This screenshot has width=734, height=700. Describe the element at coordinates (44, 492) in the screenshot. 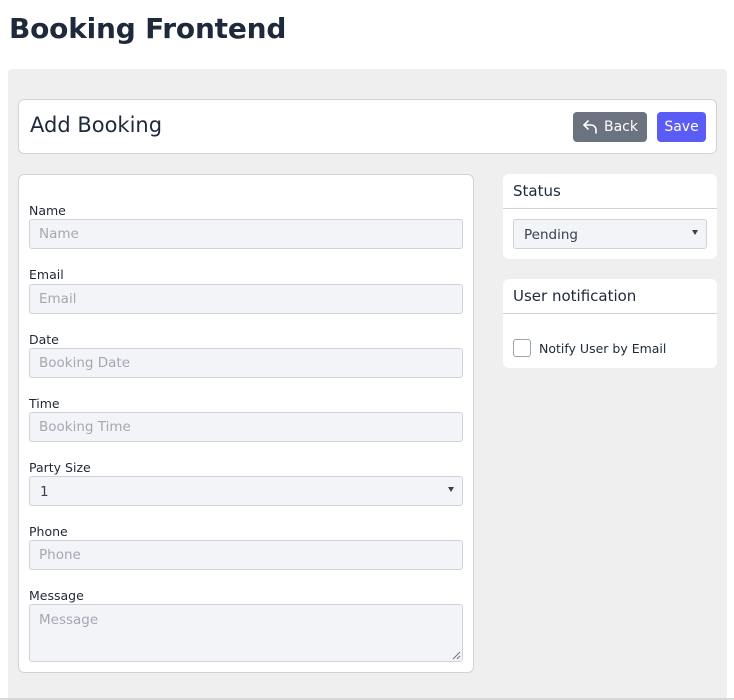

I see `party-size-value: 1` at that location.